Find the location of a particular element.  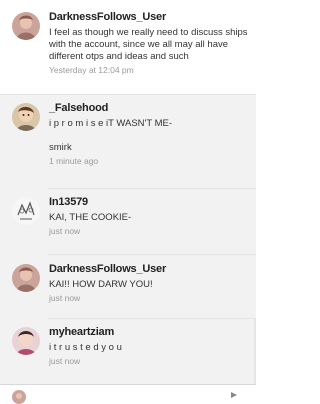

comment-author: In13579 is located at coordinates (149, 202).